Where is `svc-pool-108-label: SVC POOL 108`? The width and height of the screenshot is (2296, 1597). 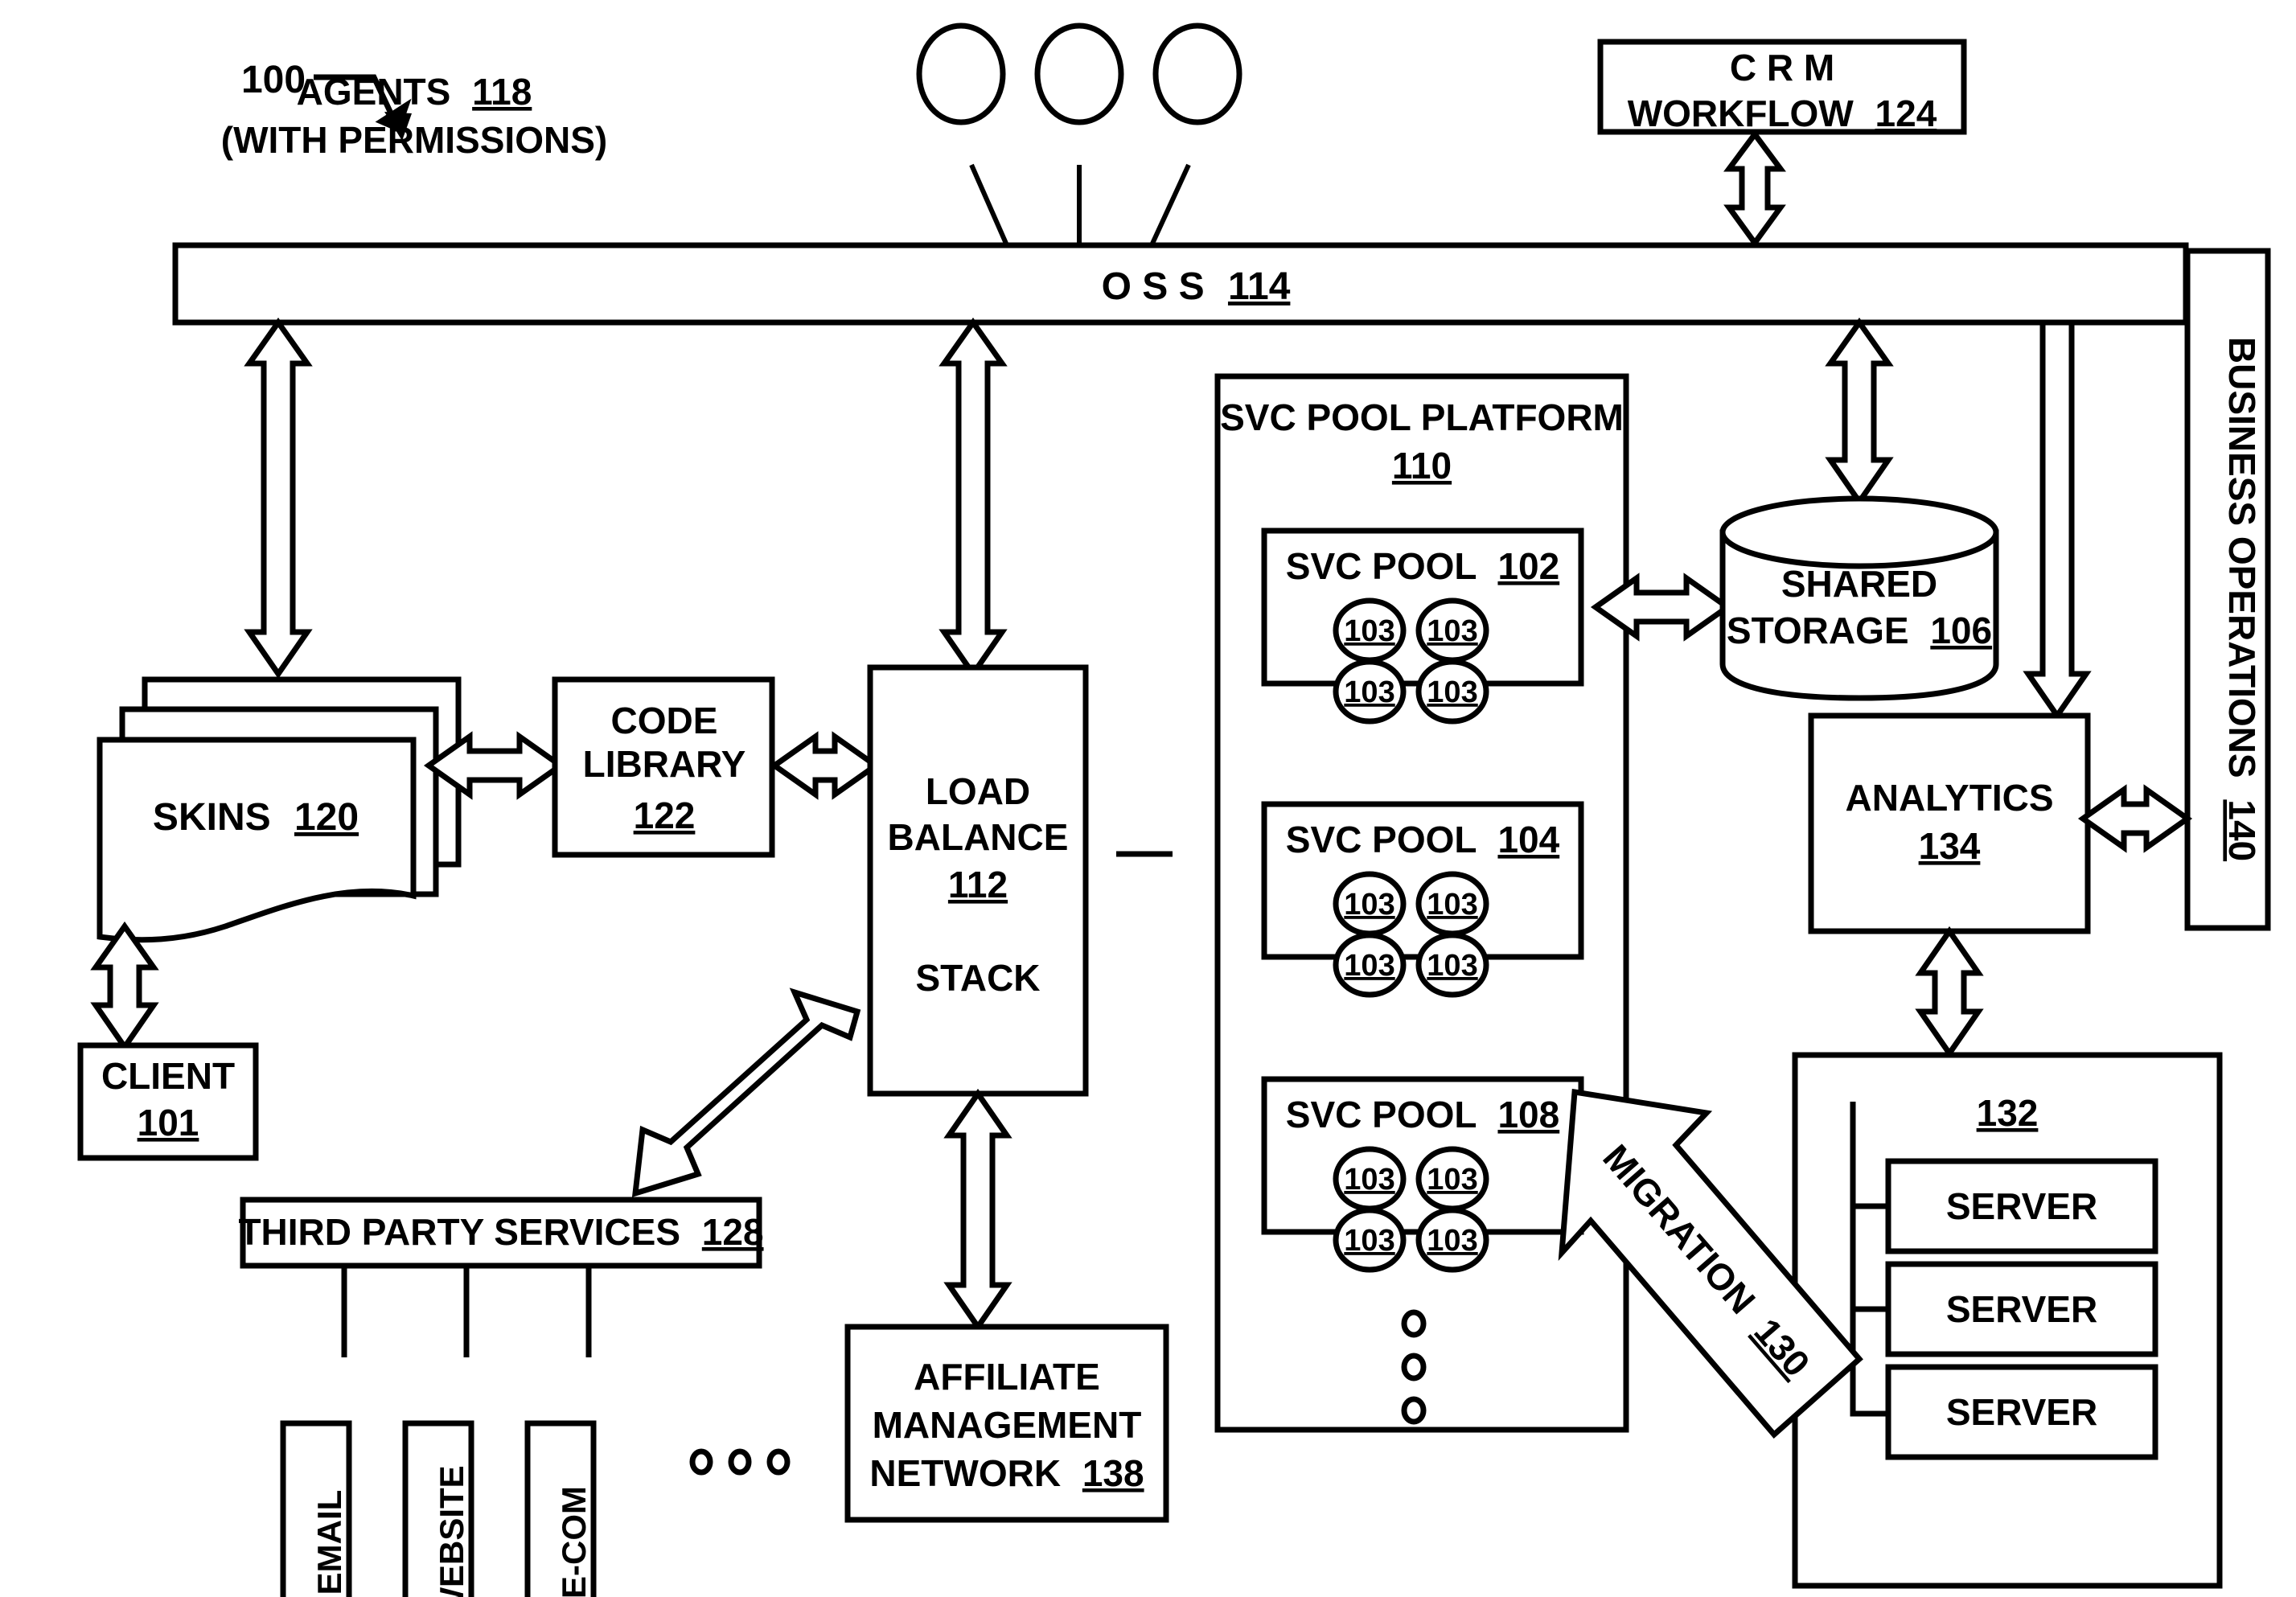
svc-pool-108-label: SVC POOL 108 is located at coordinates (1422, 1114).